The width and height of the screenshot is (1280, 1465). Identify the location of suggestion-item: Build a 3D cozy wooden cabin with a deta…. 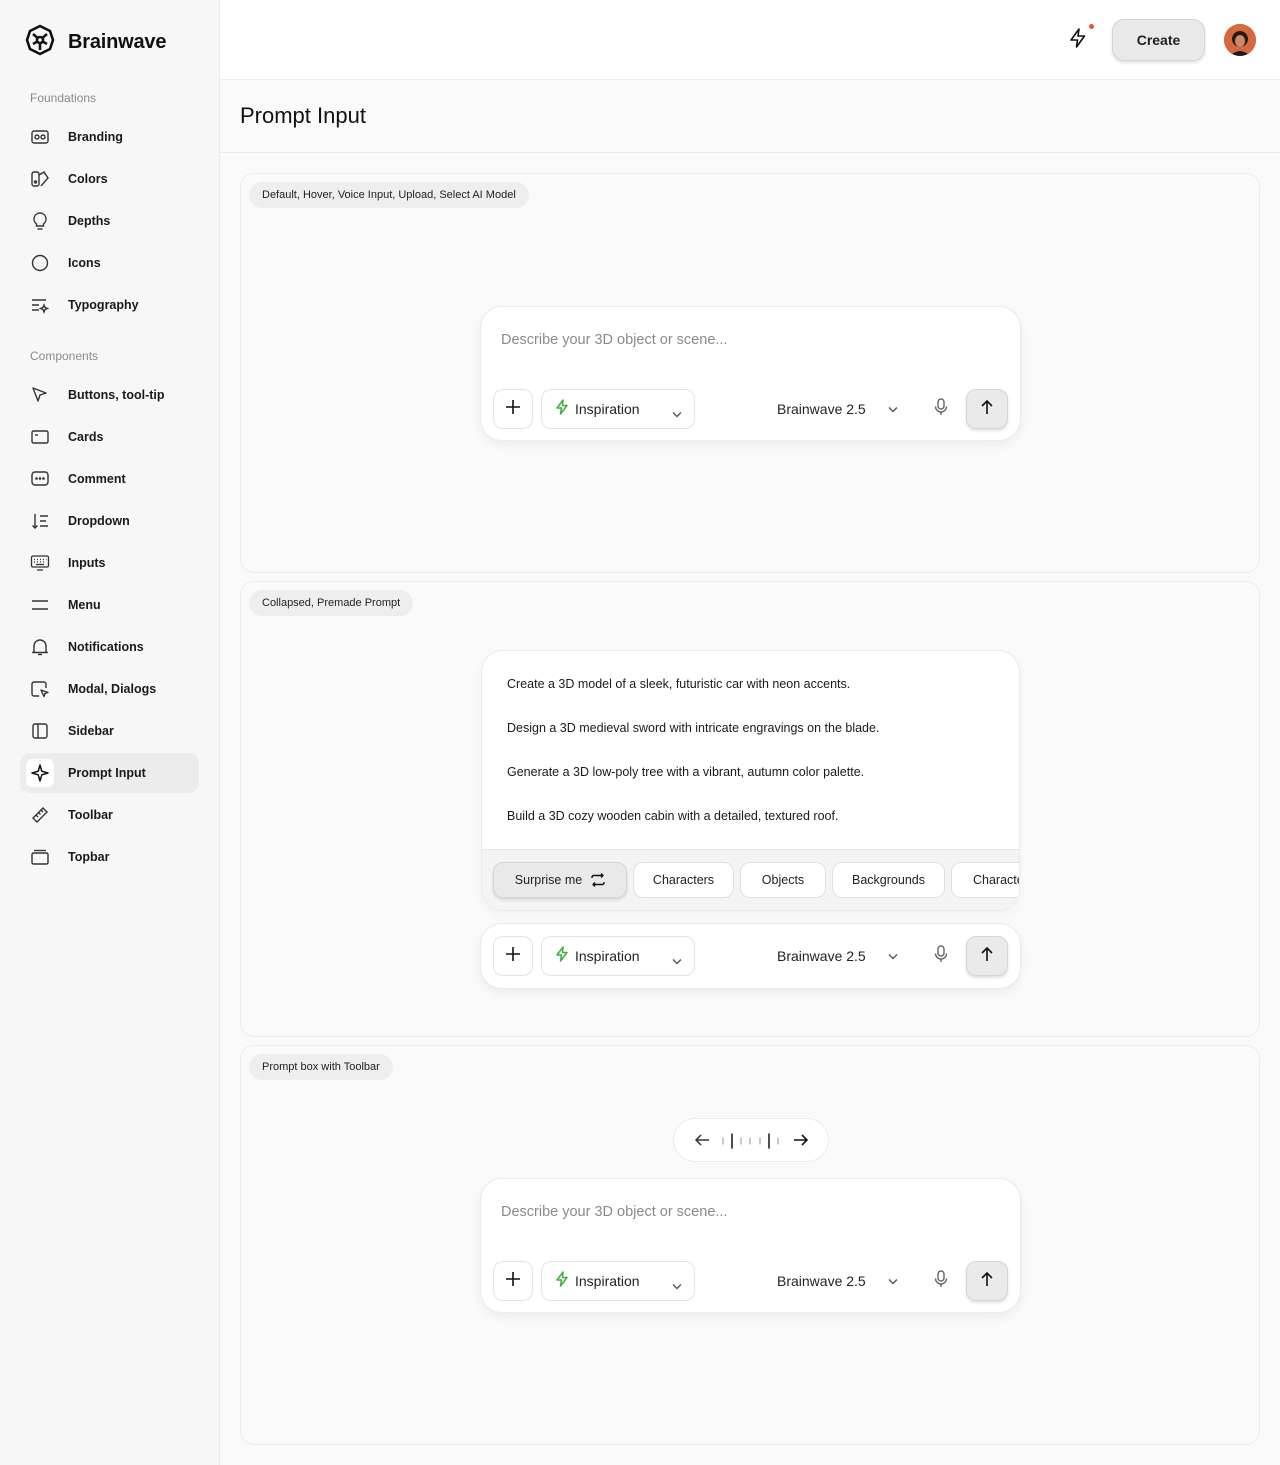
(672, 816).